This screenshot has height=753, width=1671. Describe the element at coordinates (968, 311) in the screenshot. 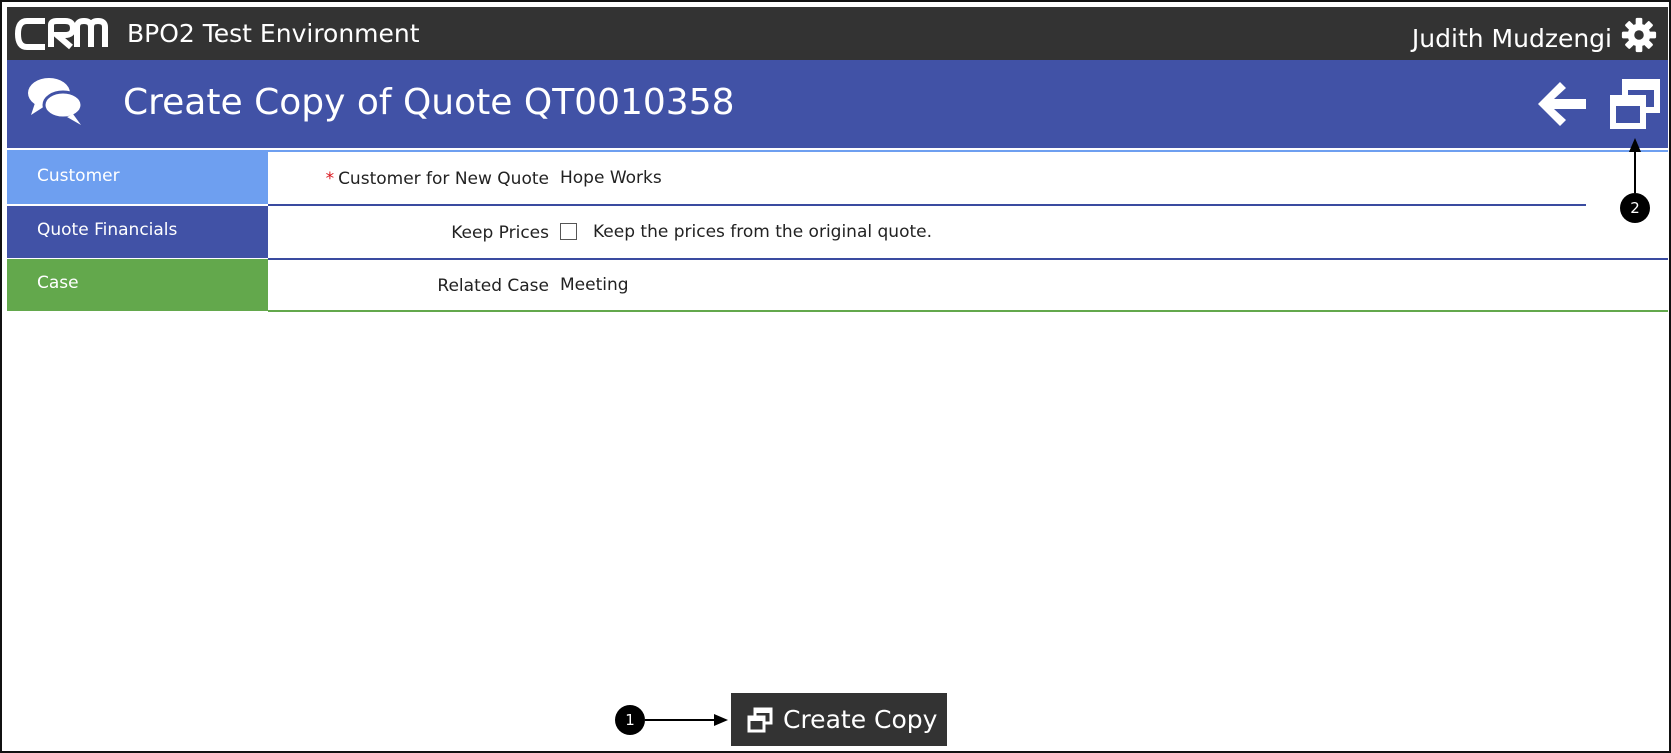

I see `case-underline` at that location.